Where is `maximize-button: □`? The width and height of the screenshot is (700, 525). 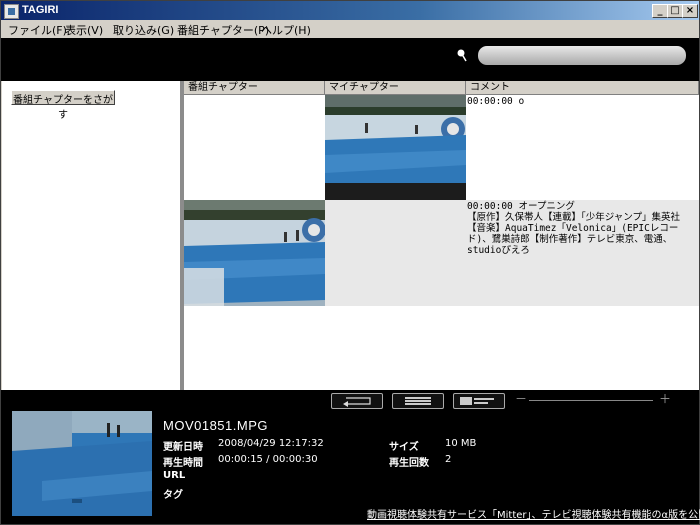
maximize-button: □ is located at coordinates (675, 11).